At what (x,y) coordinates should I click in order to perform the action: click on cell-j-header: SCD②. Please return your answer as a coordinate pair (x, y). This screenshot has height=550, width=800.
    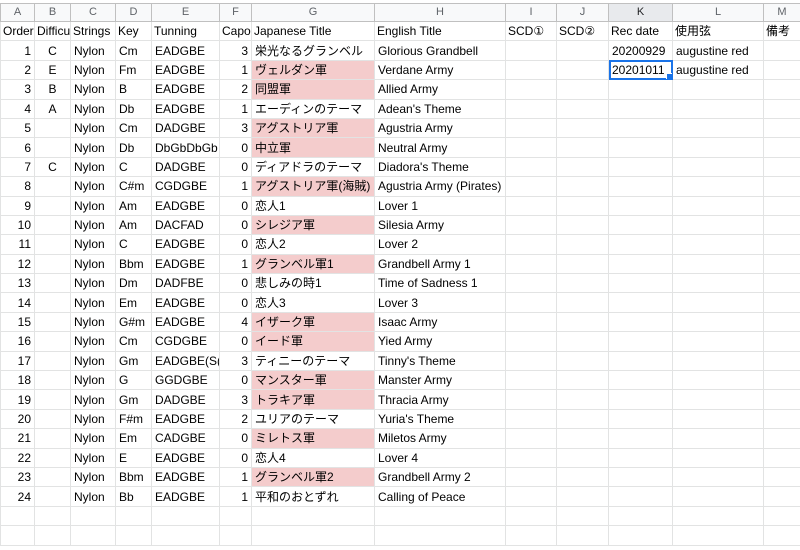
    Looking at the image, I should click on (582, 31).